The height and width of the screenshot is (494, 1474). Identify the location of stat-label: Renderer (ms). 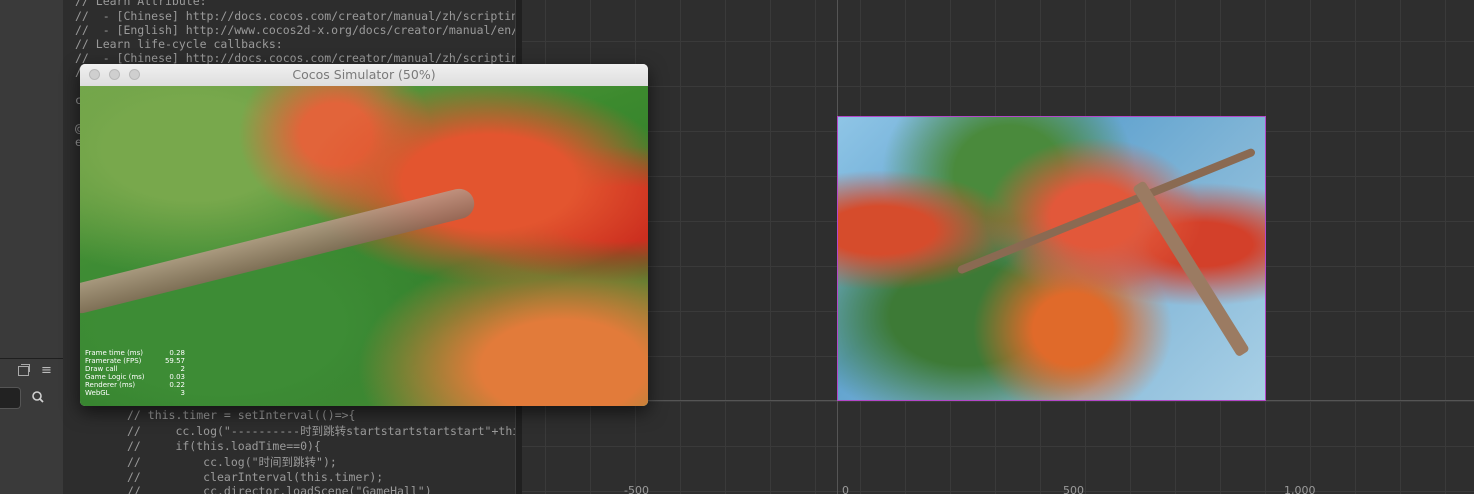
(110, 385).